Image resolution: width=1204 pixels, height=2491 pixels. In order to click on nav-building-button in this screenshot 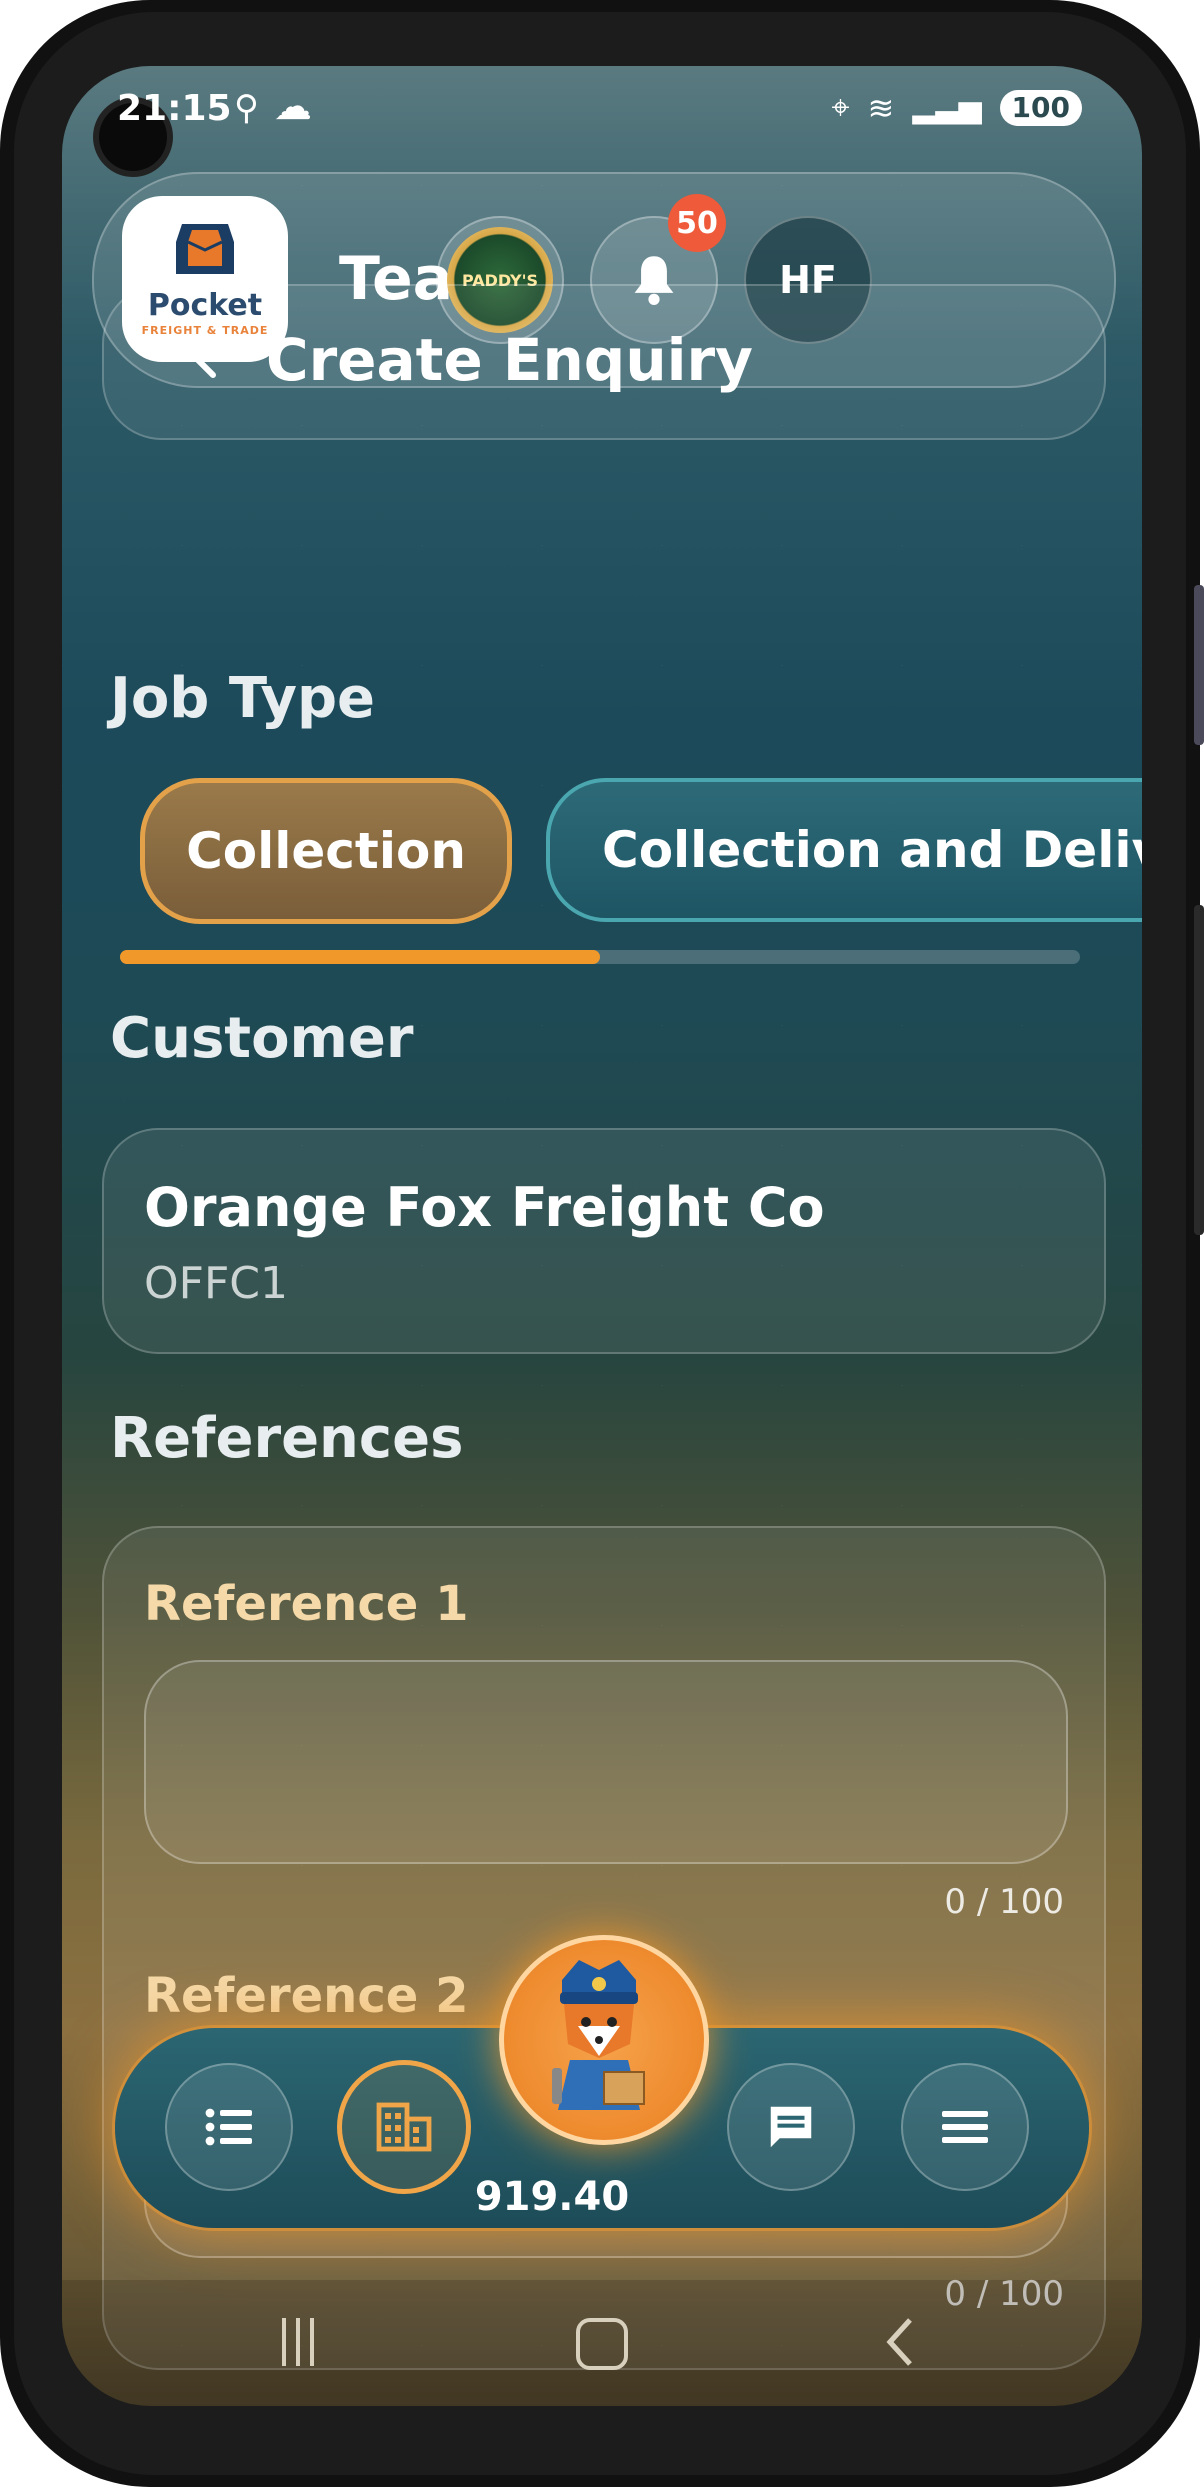, I will do `click(404, 2127)`.